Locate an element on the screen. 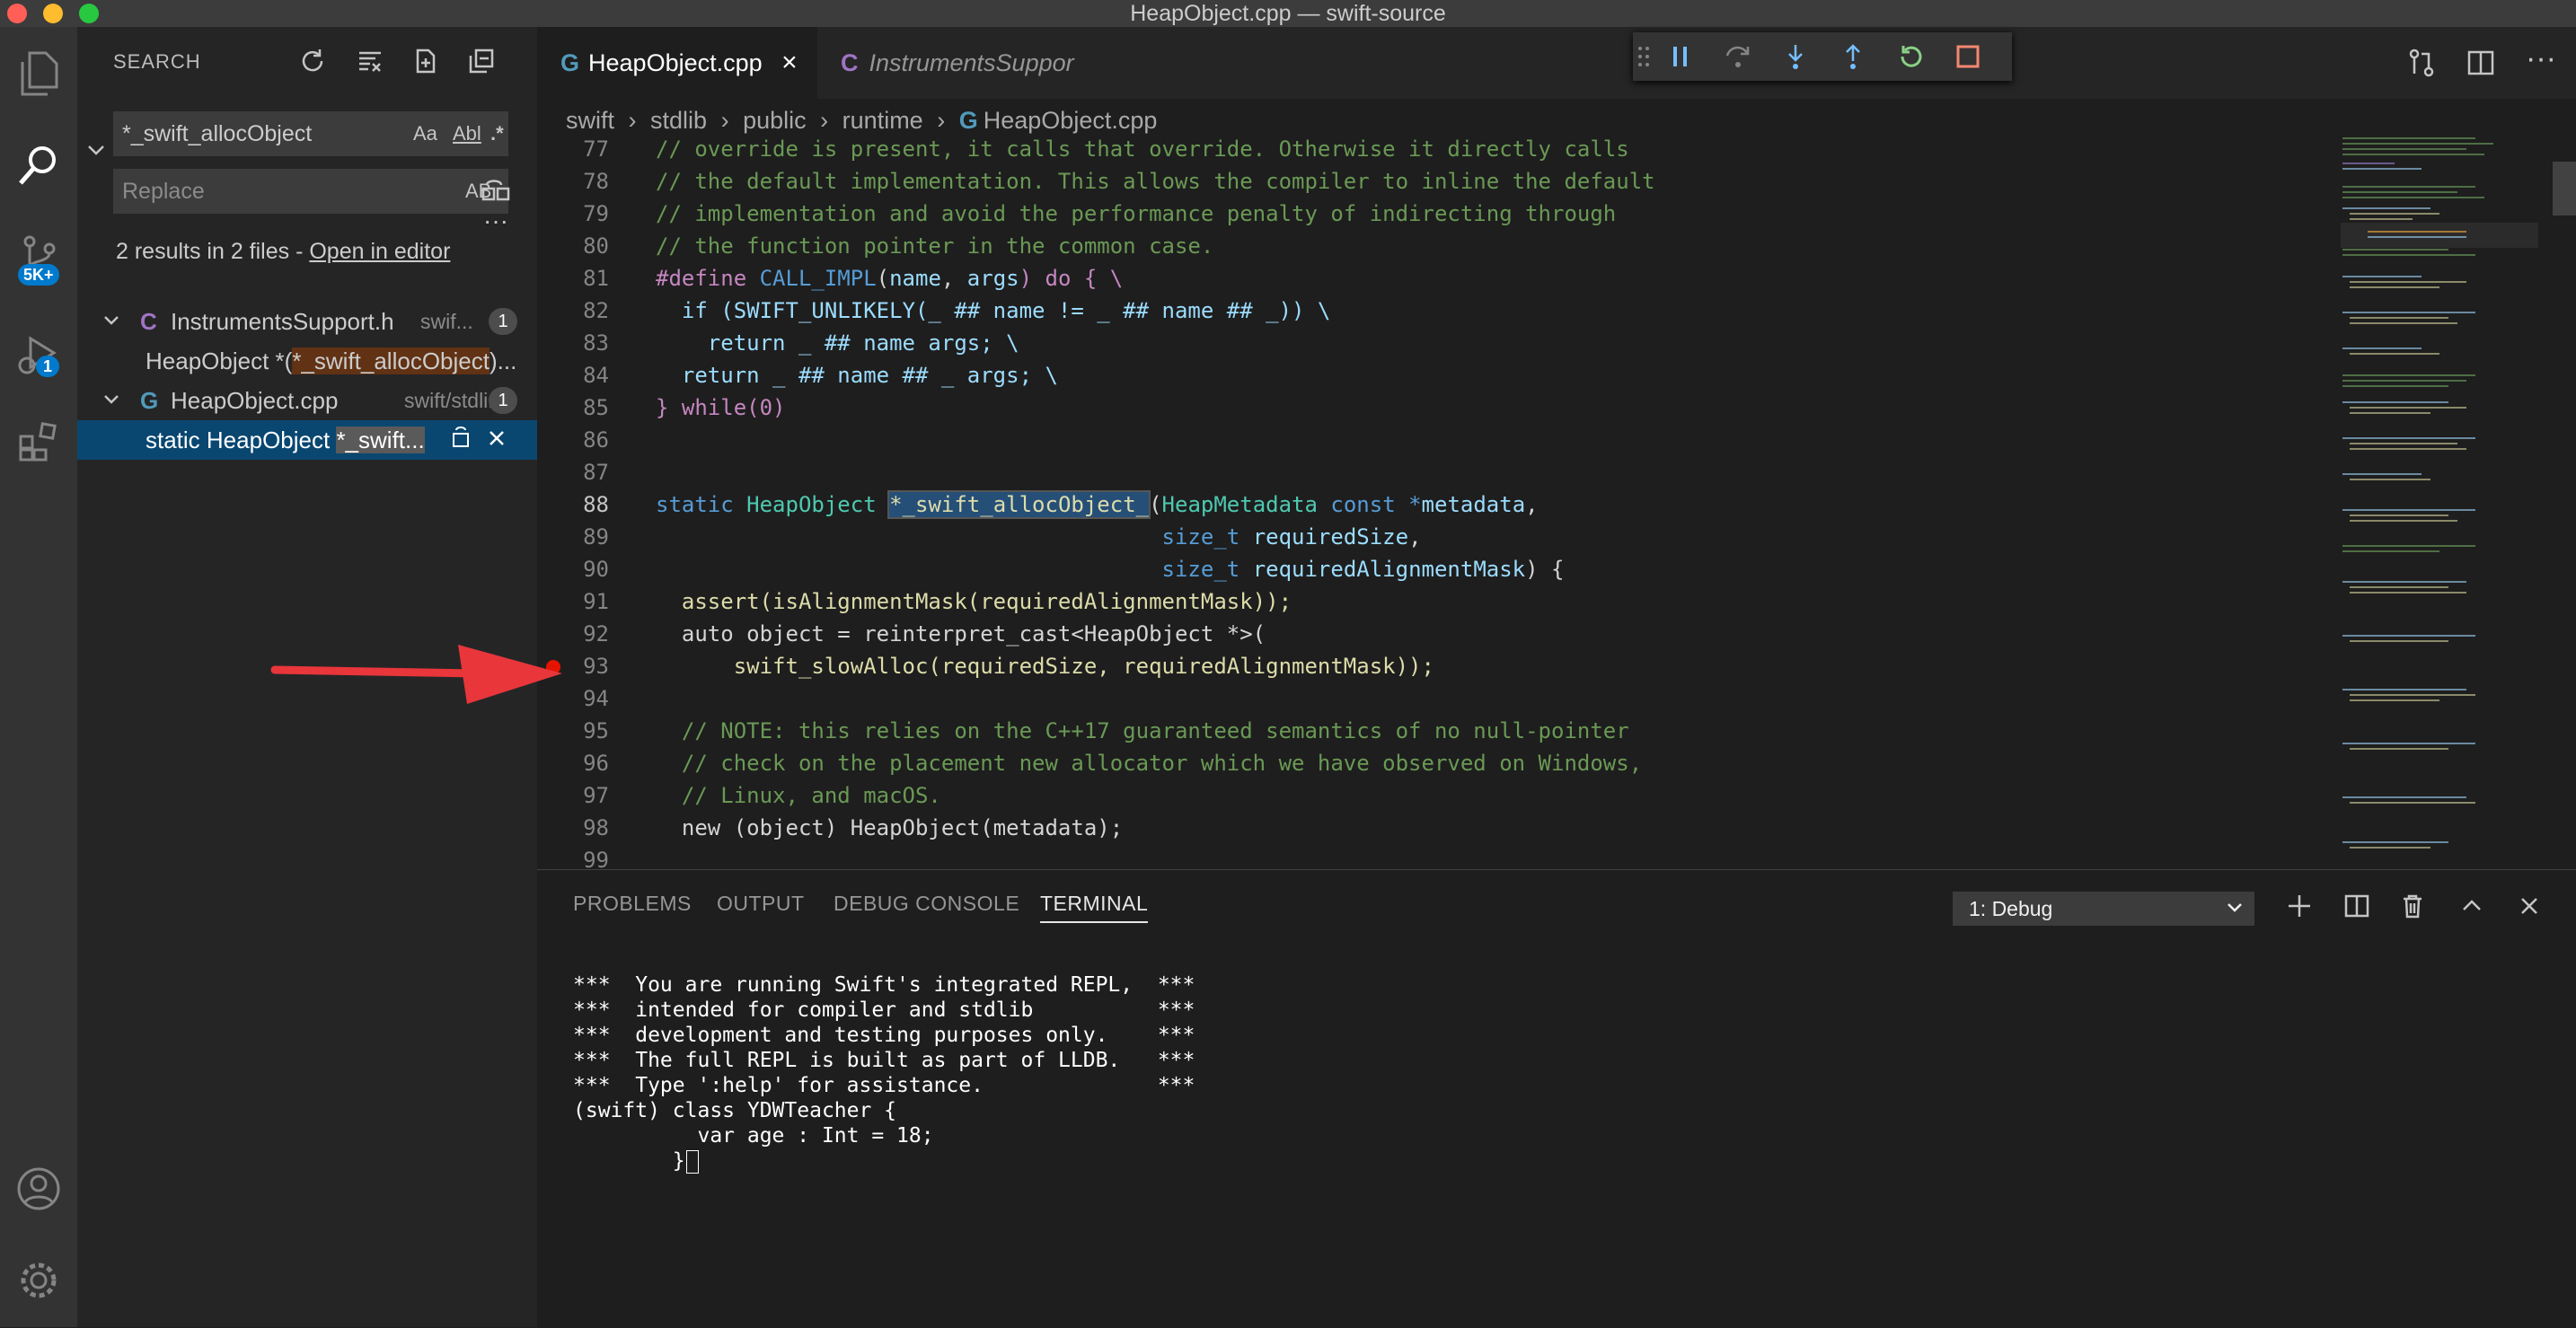  code-line: 97 // Linux, and macOS. is located at coordinates (762, 795).